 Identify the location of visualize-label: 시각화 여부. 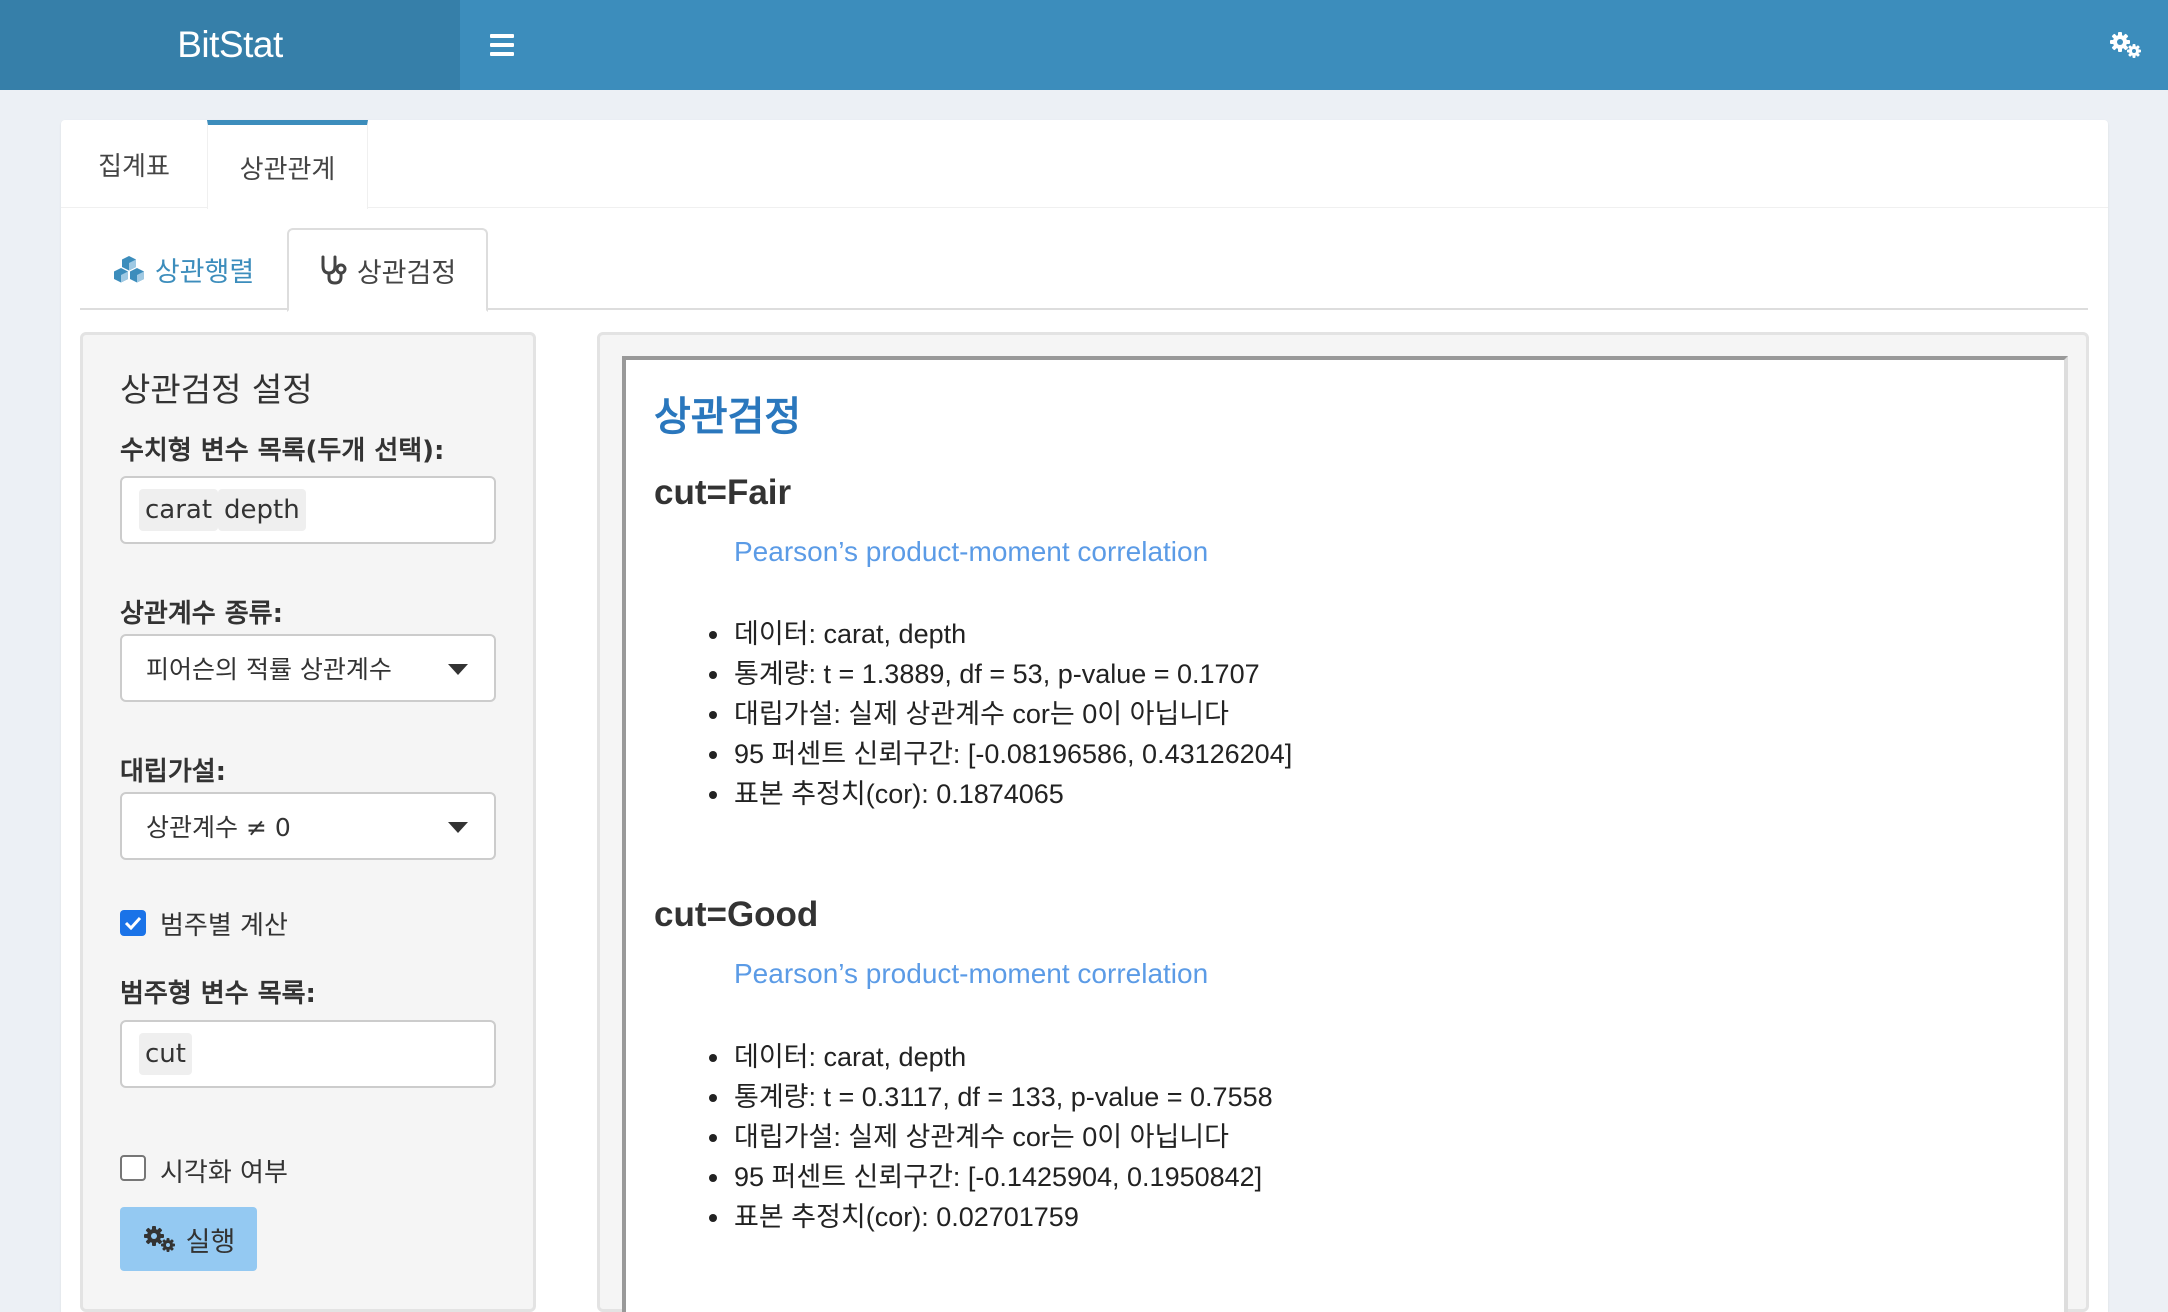
(224, 1170).